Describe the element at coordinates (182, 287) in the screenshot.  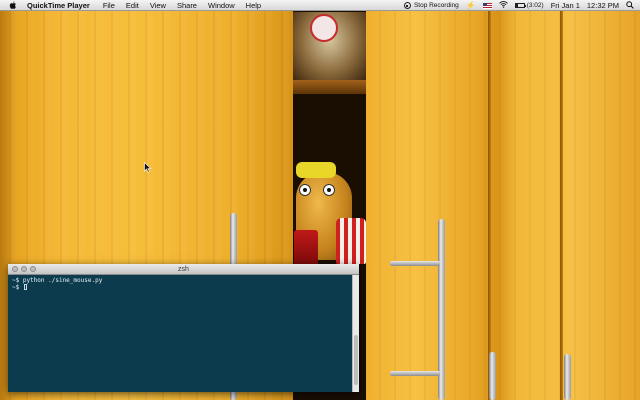
I see `terminal-prompt-line: ~$` at that location.